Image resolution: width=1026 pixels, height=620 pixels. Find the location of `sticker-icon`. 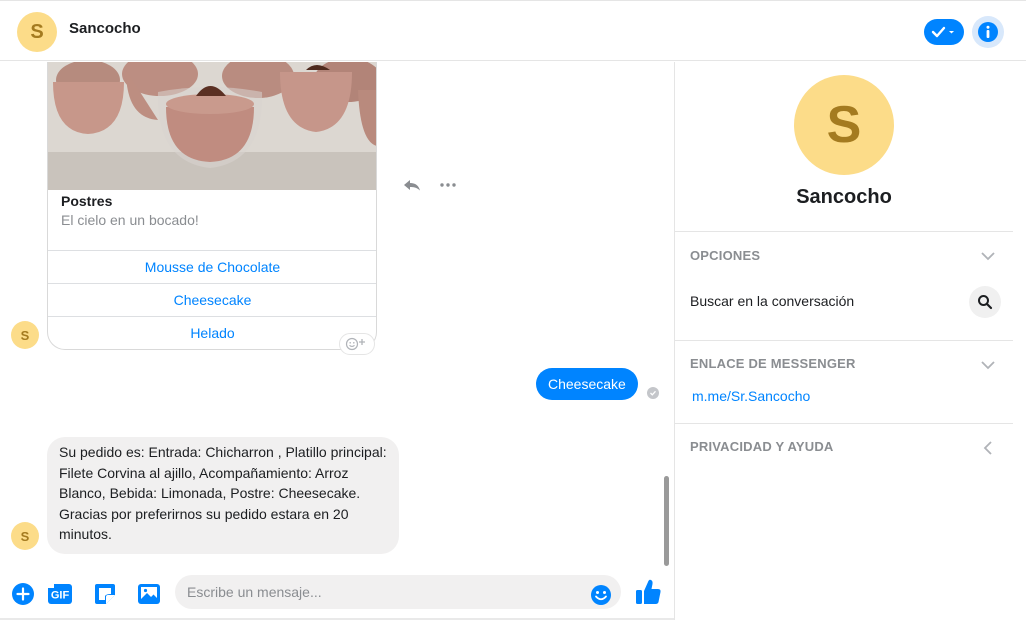

sticker-icon is located at coordinates (105, 594).